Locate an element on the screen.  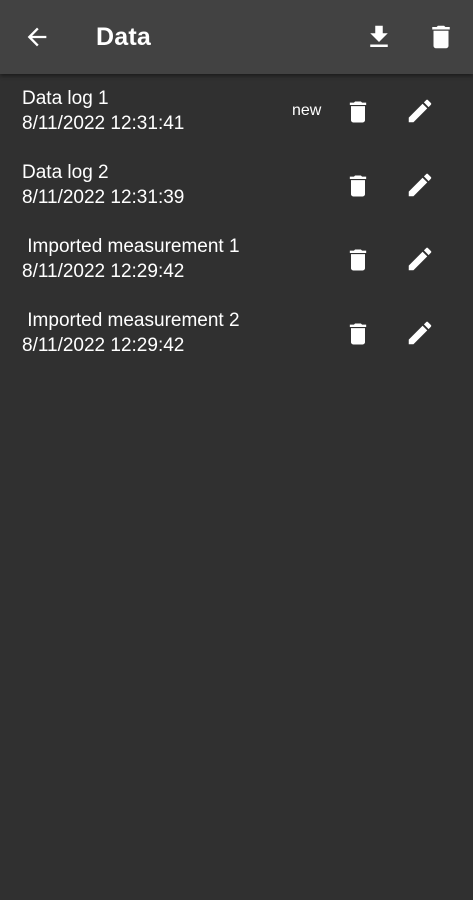
log-name: Imported measurement 1 is located at coordinates (131, 246).